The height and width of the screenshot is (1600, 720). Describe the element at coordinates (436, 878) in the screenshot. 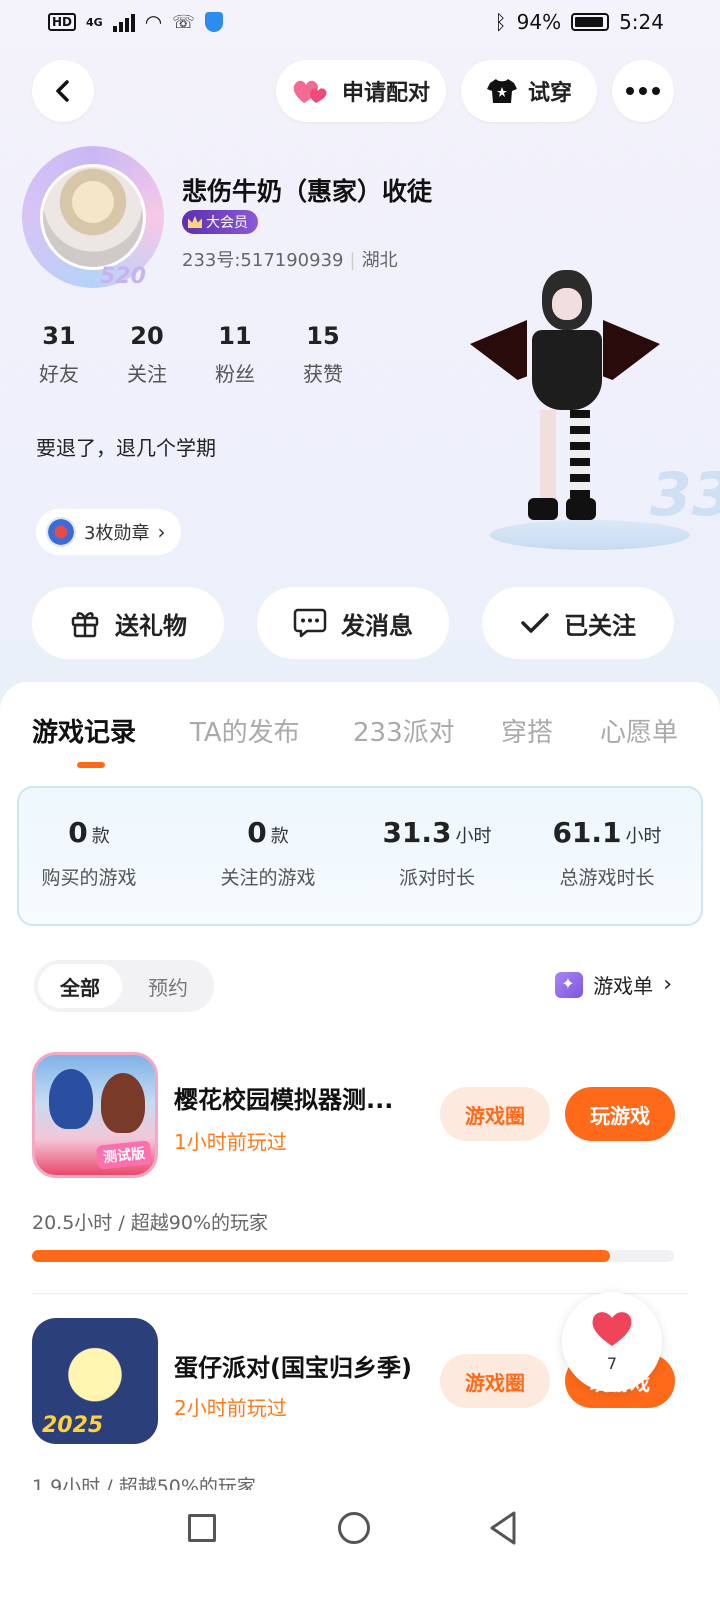

I see `summary-label: 派对时长` at that location.